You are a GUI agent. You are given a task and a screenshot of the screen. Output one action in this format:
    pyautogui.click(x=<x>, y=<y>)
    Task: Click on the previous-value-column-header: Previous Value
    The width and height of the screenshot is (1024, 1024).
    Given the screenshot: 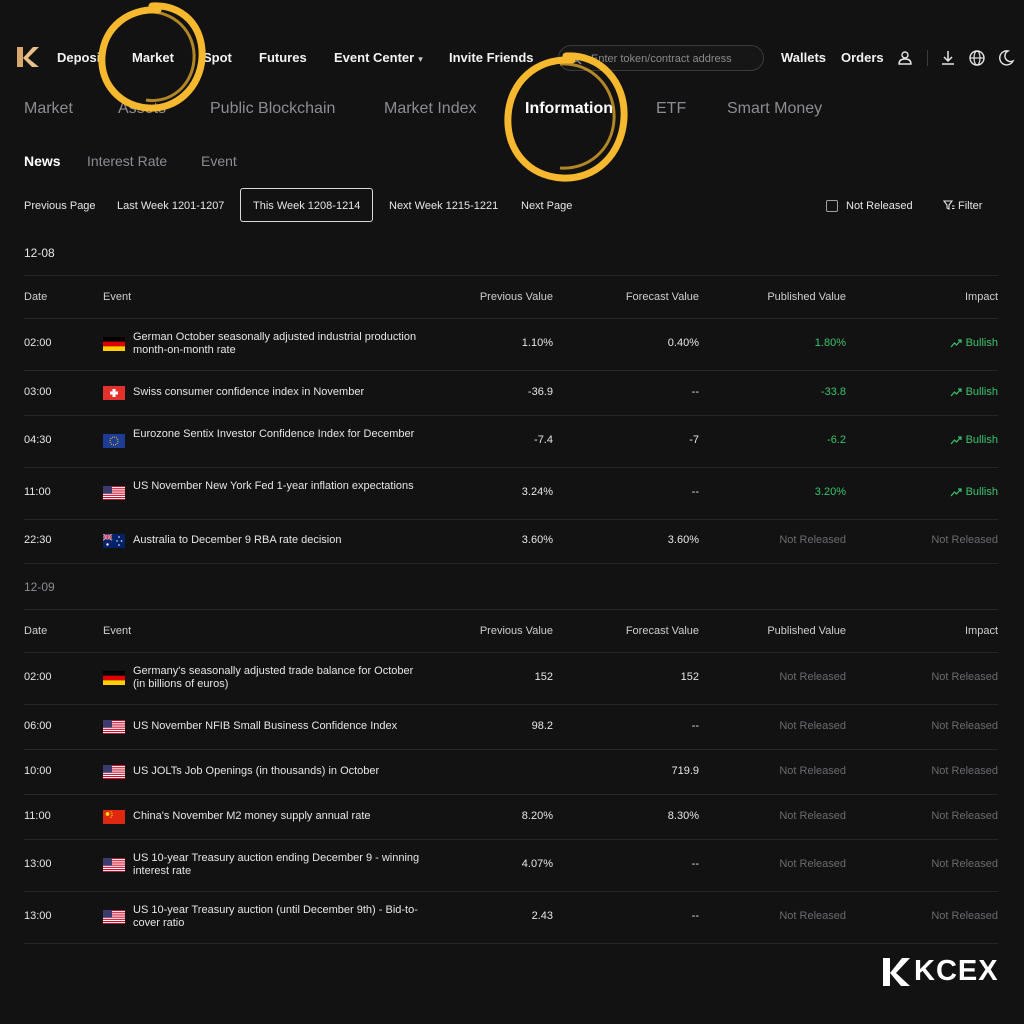 What is the action you would take?
    pyautogui.click(x=516, y=297)
    